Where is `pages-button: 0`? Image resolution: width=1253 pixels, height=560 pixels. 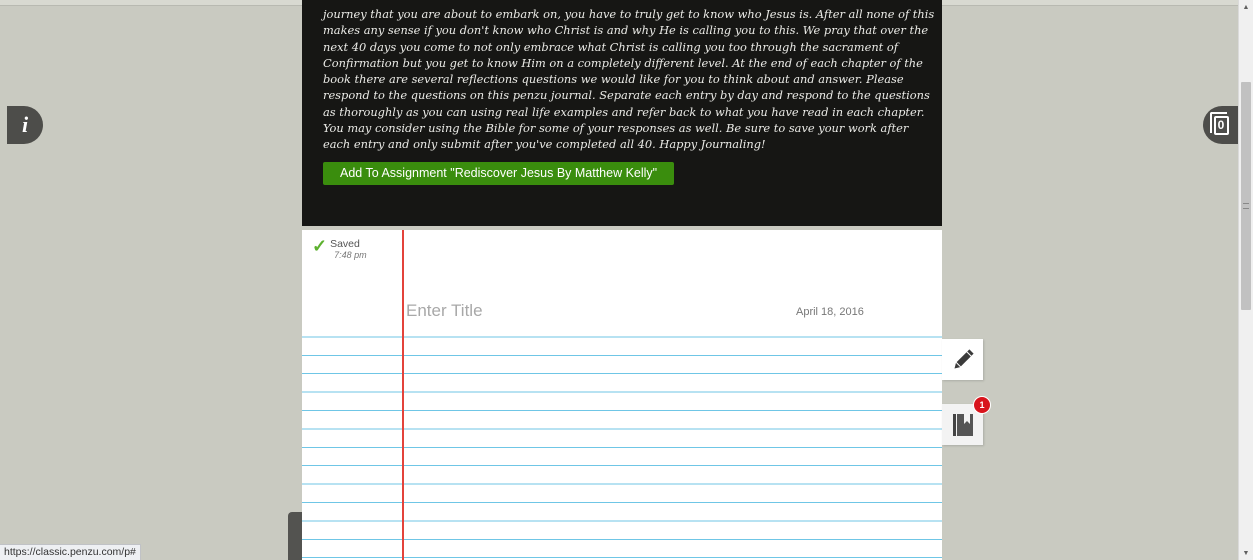 pages-button: 0 is located at coordinates (1221, 125).